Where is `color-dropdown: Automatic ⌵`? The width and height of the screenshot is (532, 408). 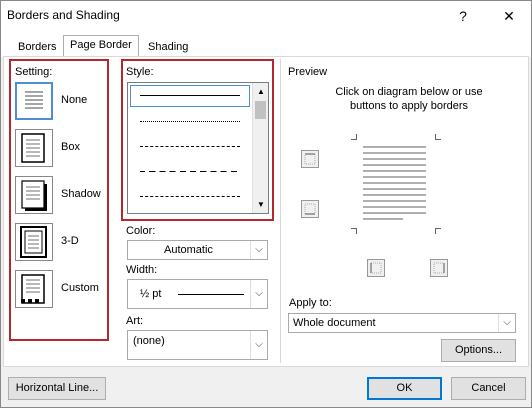 color-dropdown: Automatic ⌵ is located at coordinates (197, 250).